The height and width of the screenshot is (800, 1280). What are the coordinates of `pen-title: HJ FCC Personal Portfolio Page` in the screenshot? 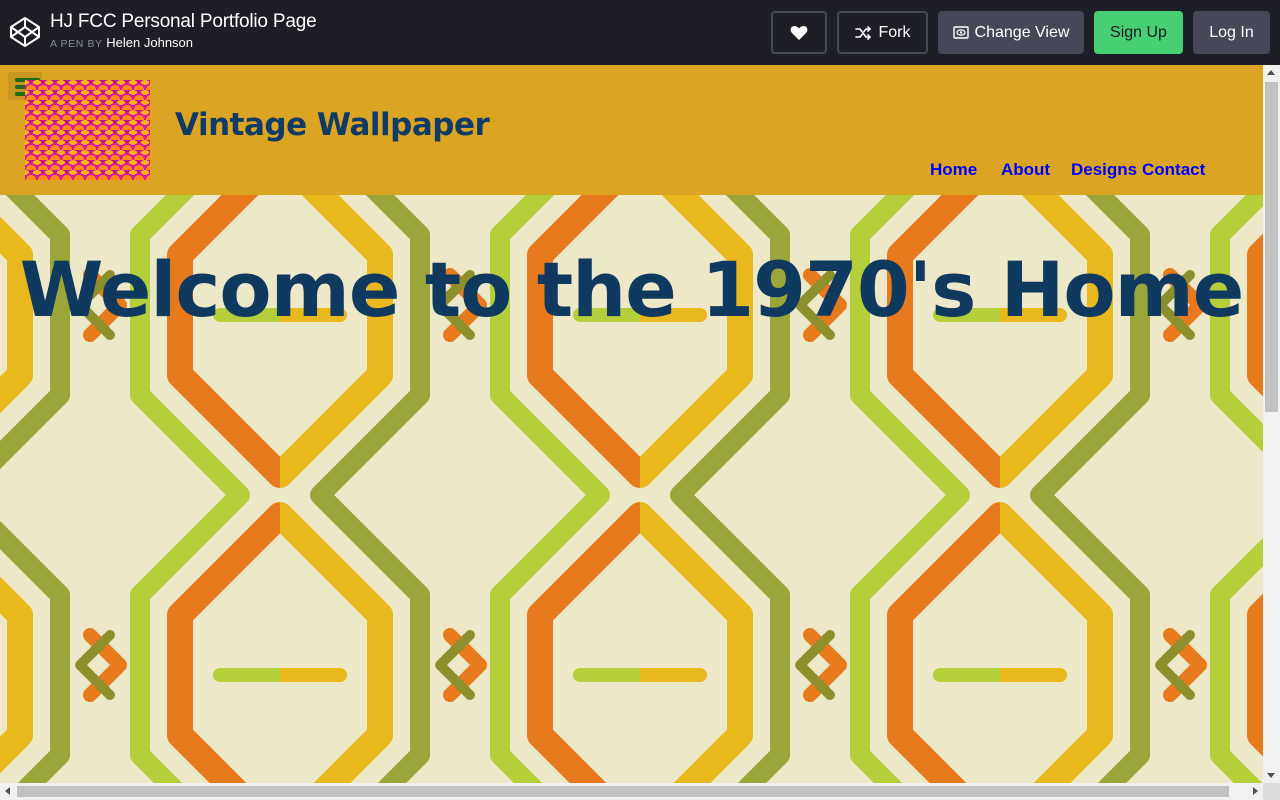 It's located at (183, 21).